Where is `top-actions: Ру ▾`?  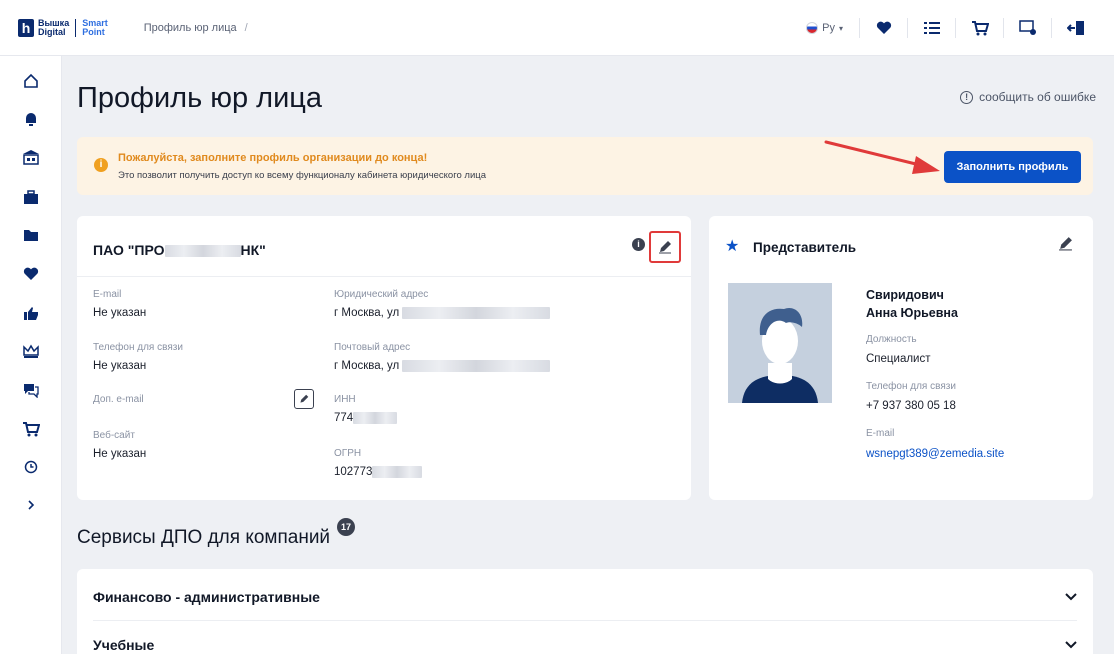
top-actions: Ру ▾ is located at coordinates (953, 28).